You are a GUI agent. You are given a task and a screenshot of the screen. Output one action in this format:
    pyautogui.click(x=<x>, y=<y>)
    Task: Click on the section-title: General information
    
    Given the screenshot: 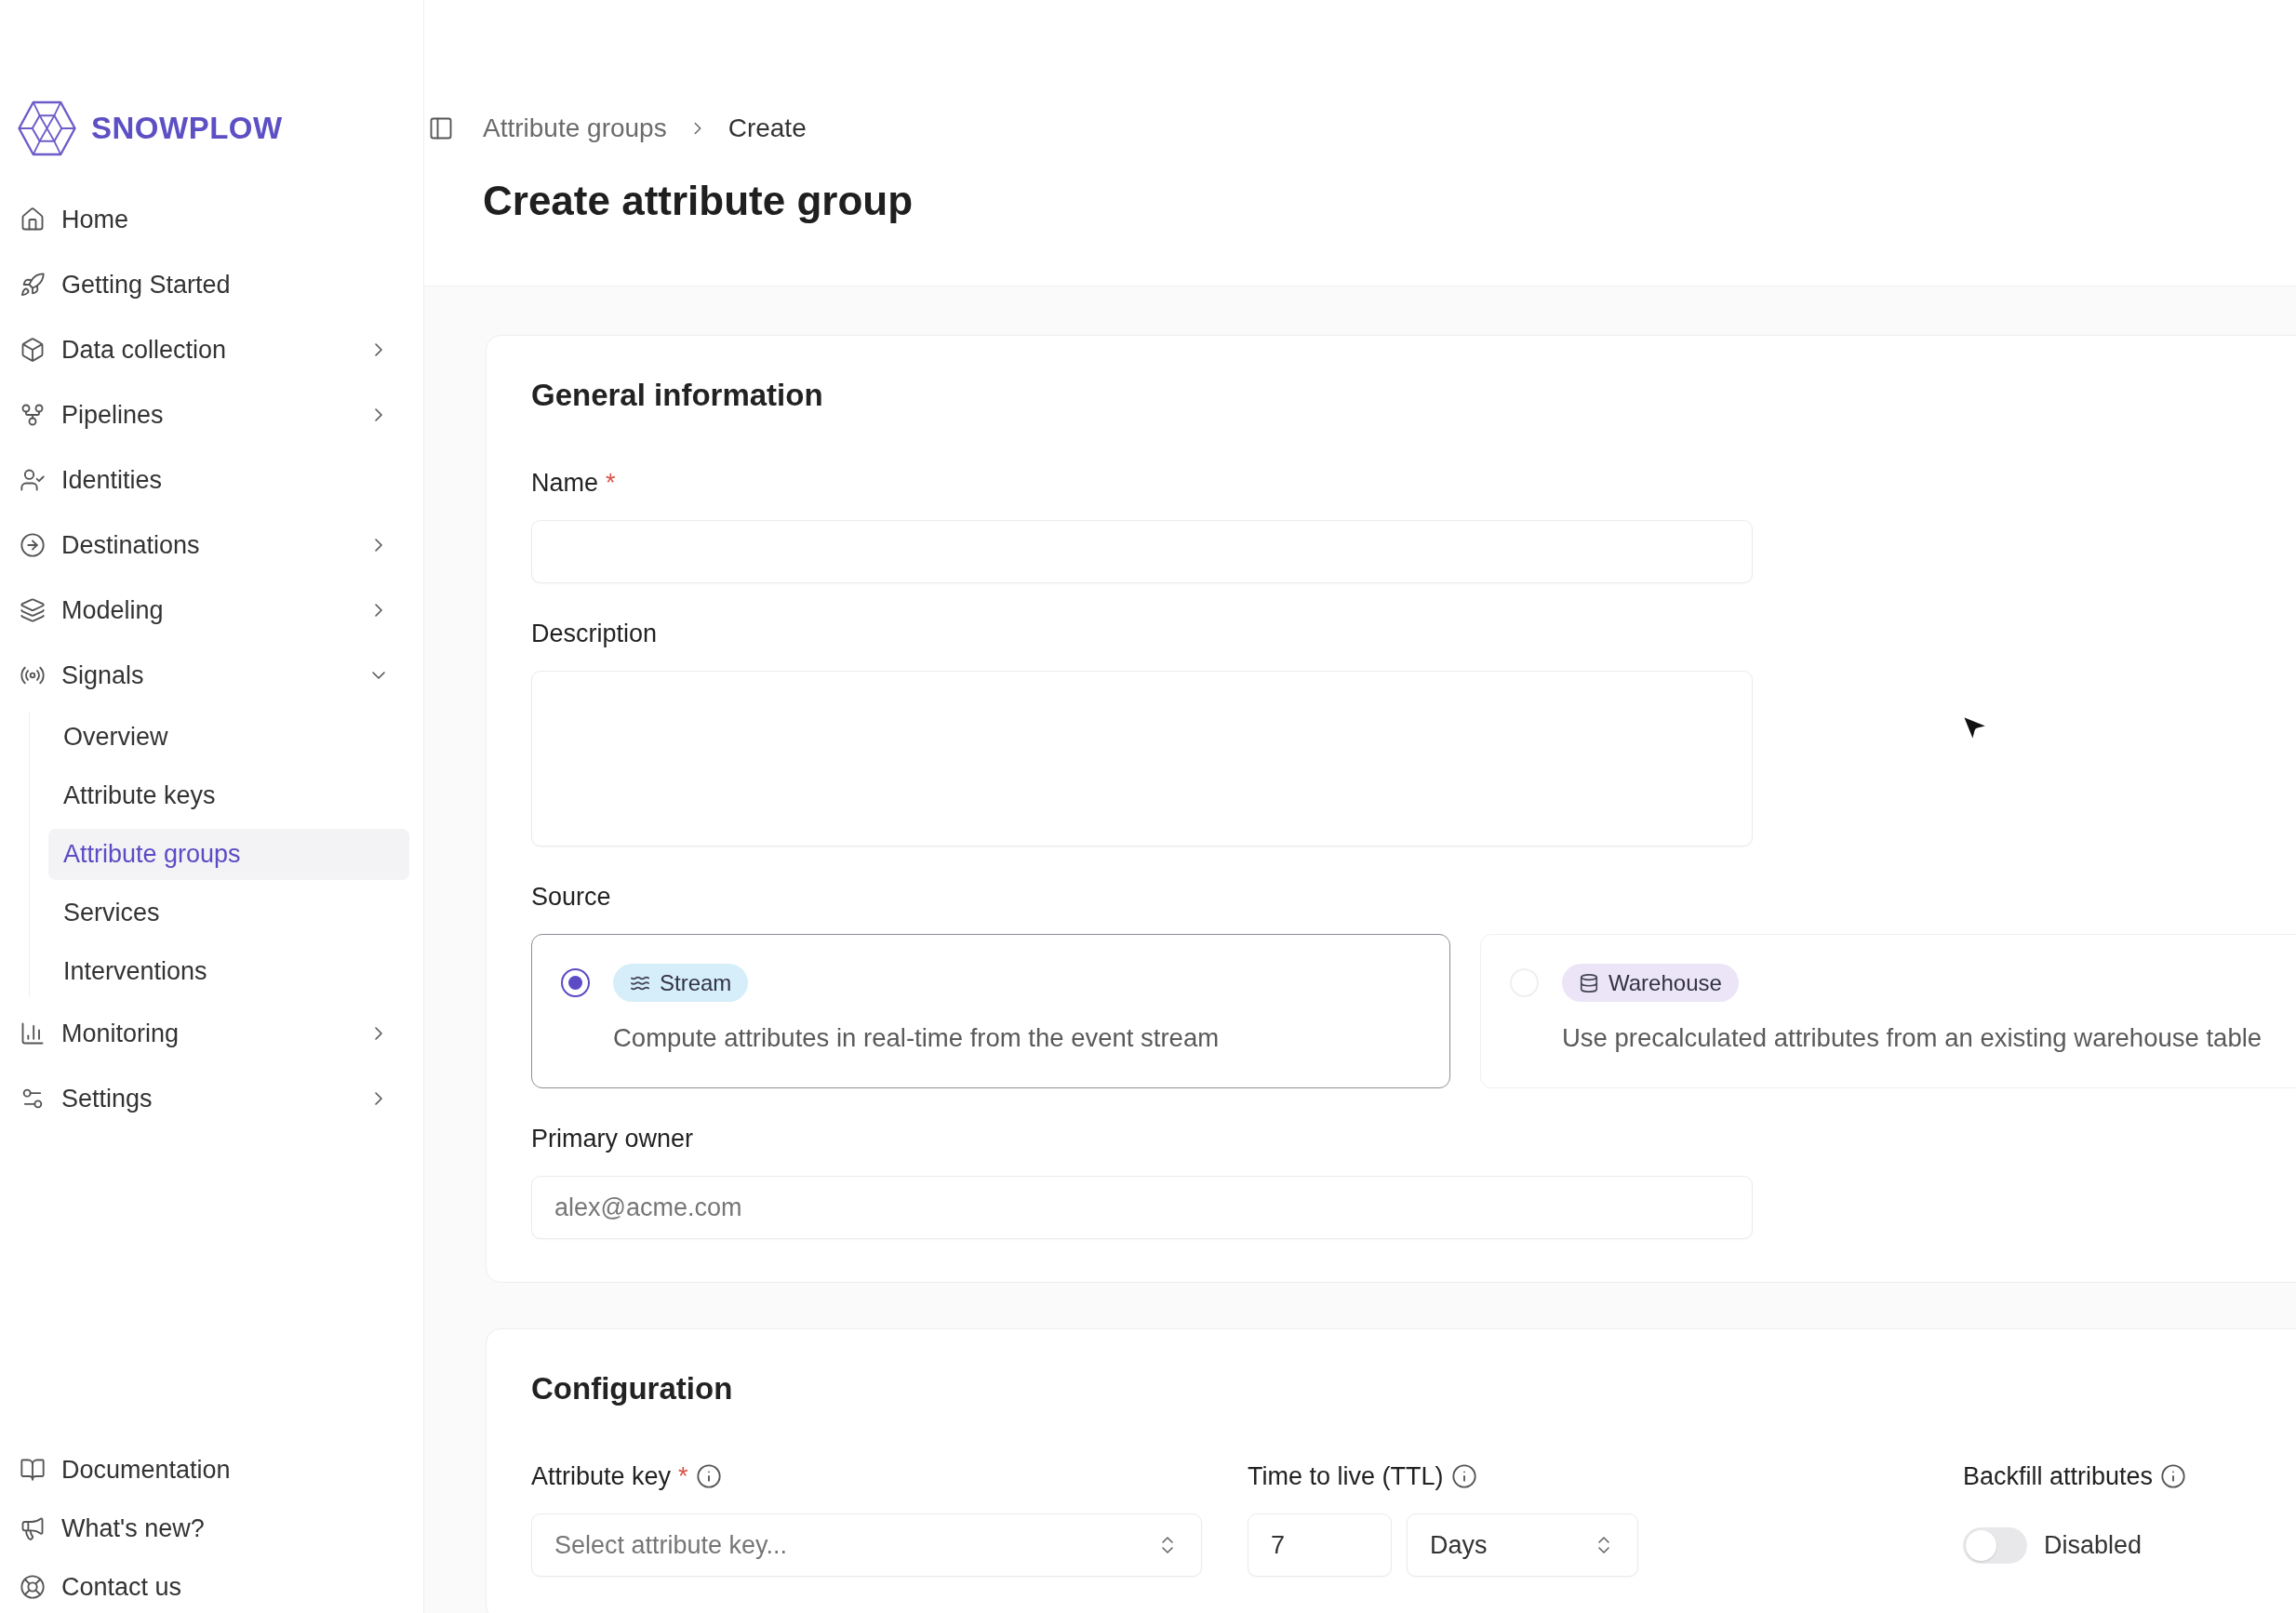 What is the action you would take?
    pyautogui.click(x=677, y=395)
    